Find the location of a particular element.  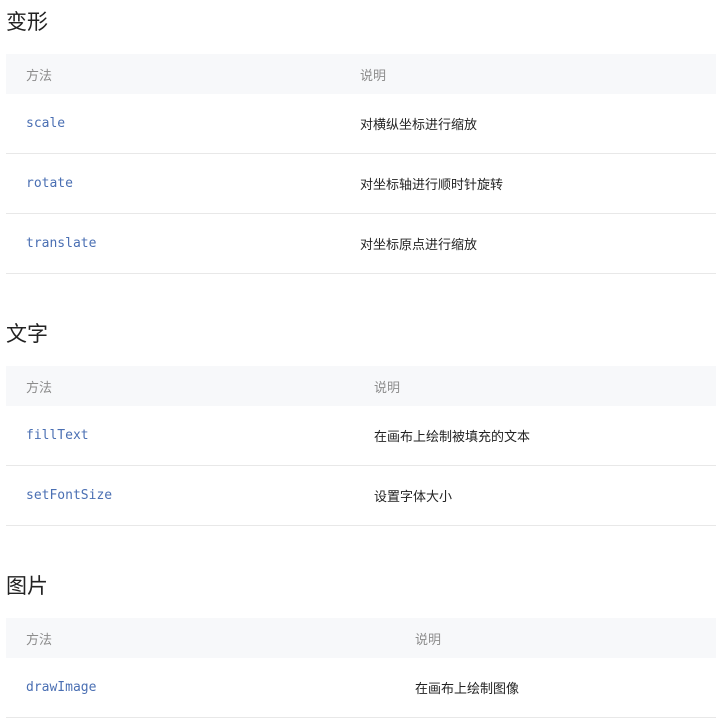

methods-table: 方法 说明 drawImage 在画布上绘制图像 is located at coordinates (361, 668).